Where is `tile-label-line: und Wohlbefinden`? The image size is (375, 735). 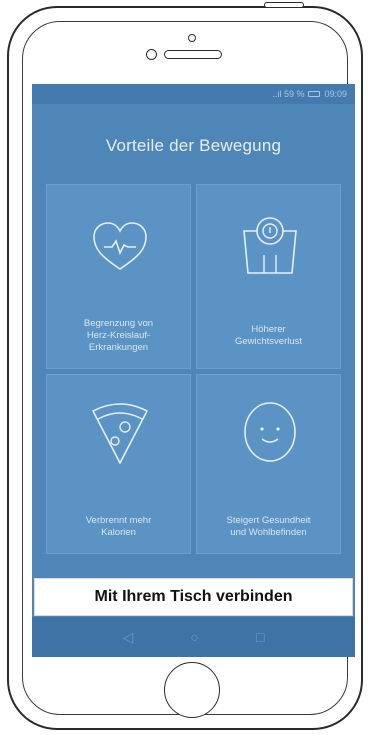
tile-label-line: und Wohlbefinden is located at coordinates (268, 532).